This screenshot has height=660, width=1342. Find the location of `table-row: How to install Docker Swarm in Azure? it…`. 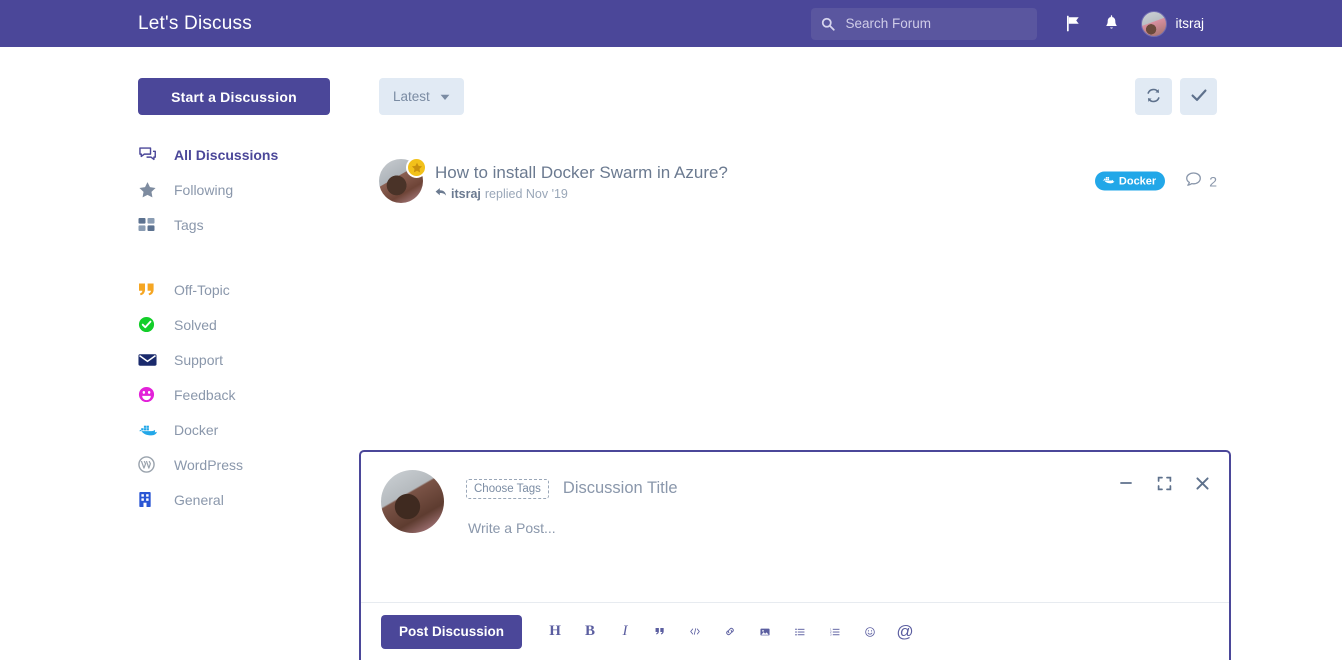

table-row: How to install Docker Swarm in Azure? it… is located at coordinates (798, 181).